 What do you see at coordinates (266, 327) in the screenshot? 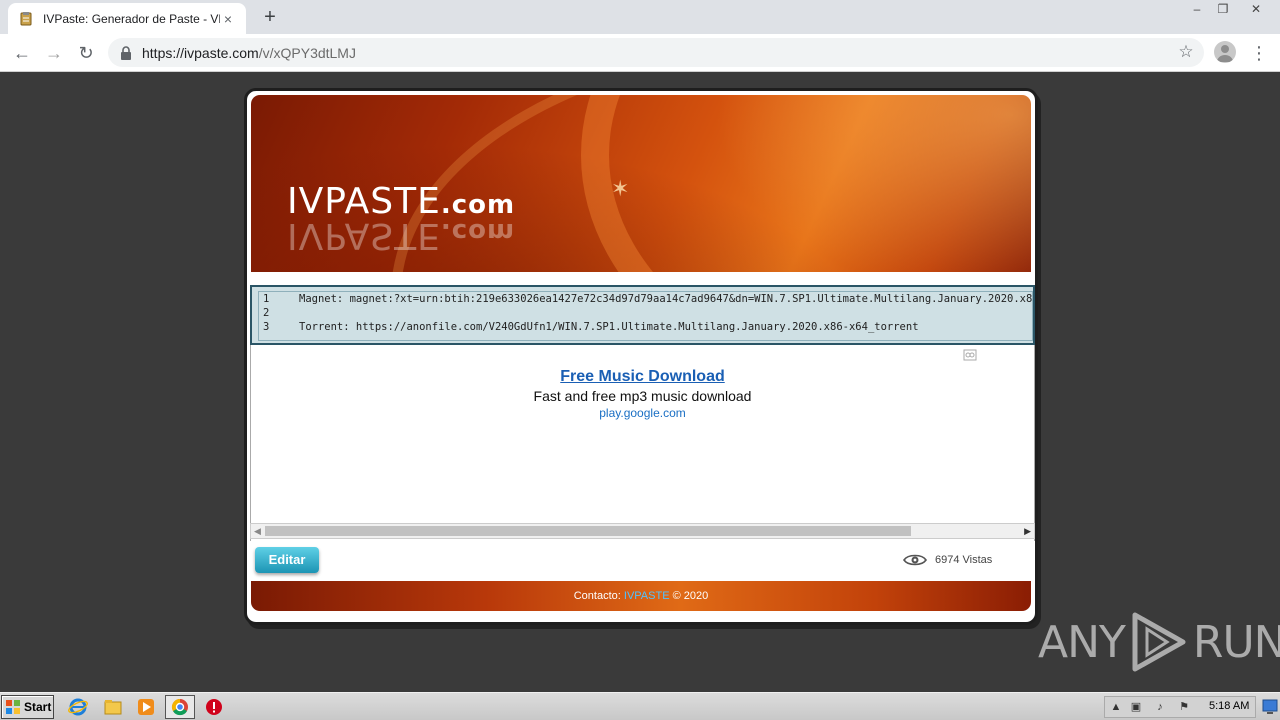
I see `line-number: 3` at bounding box center [266, 327].